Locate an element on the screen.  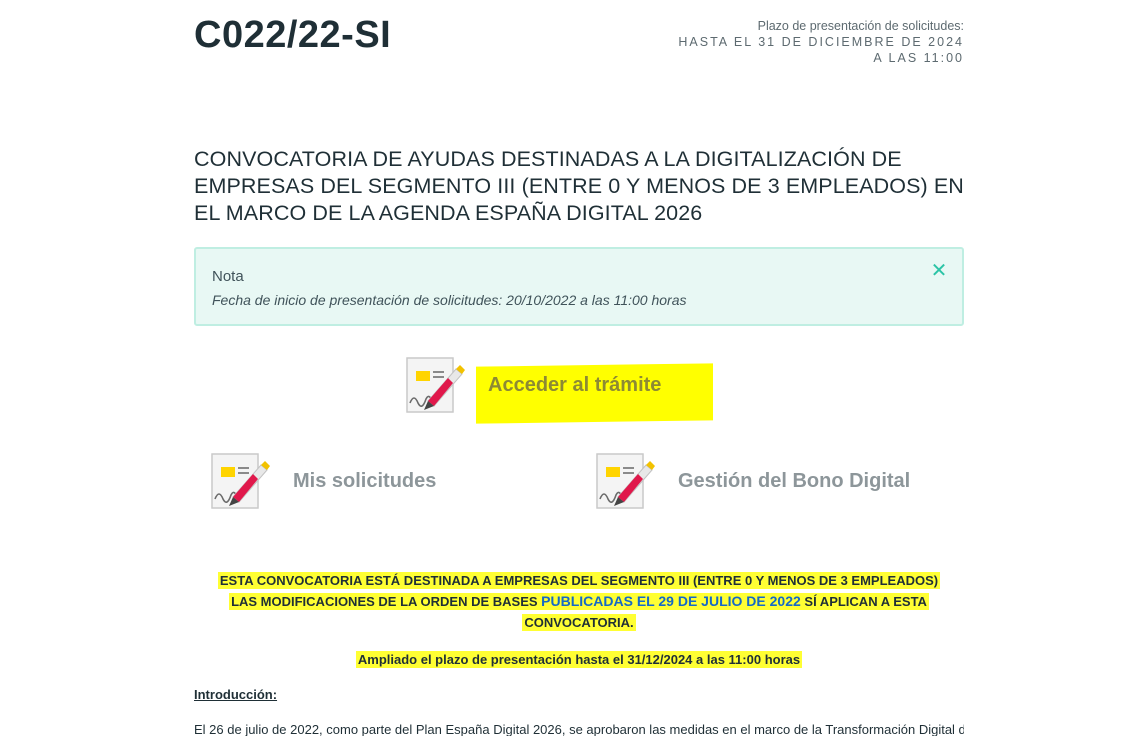
modifications-suffix: SÍ APLICAN A ESTA is located at coordinates (863, 601).